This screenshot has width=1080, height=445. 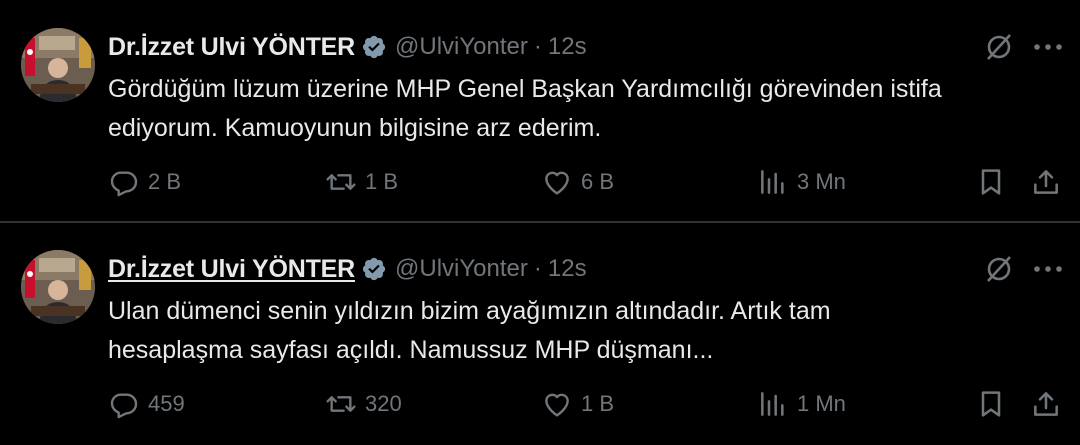 What do you see at coordinates (166, 403) in the screenshot?
I see `reply-count: 459` at bounding box center [166, 403].